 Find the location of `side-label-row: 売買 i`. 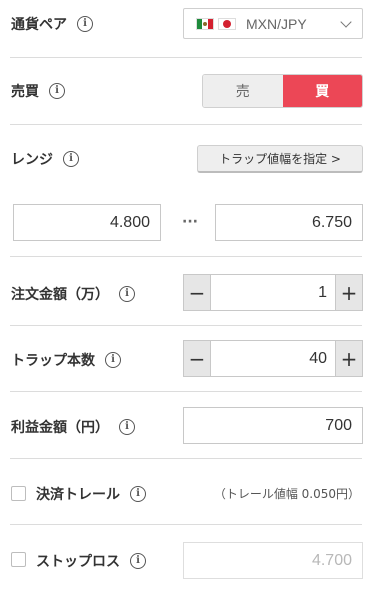

side-label-row: 売買 i is located at coordinates (38, 91).